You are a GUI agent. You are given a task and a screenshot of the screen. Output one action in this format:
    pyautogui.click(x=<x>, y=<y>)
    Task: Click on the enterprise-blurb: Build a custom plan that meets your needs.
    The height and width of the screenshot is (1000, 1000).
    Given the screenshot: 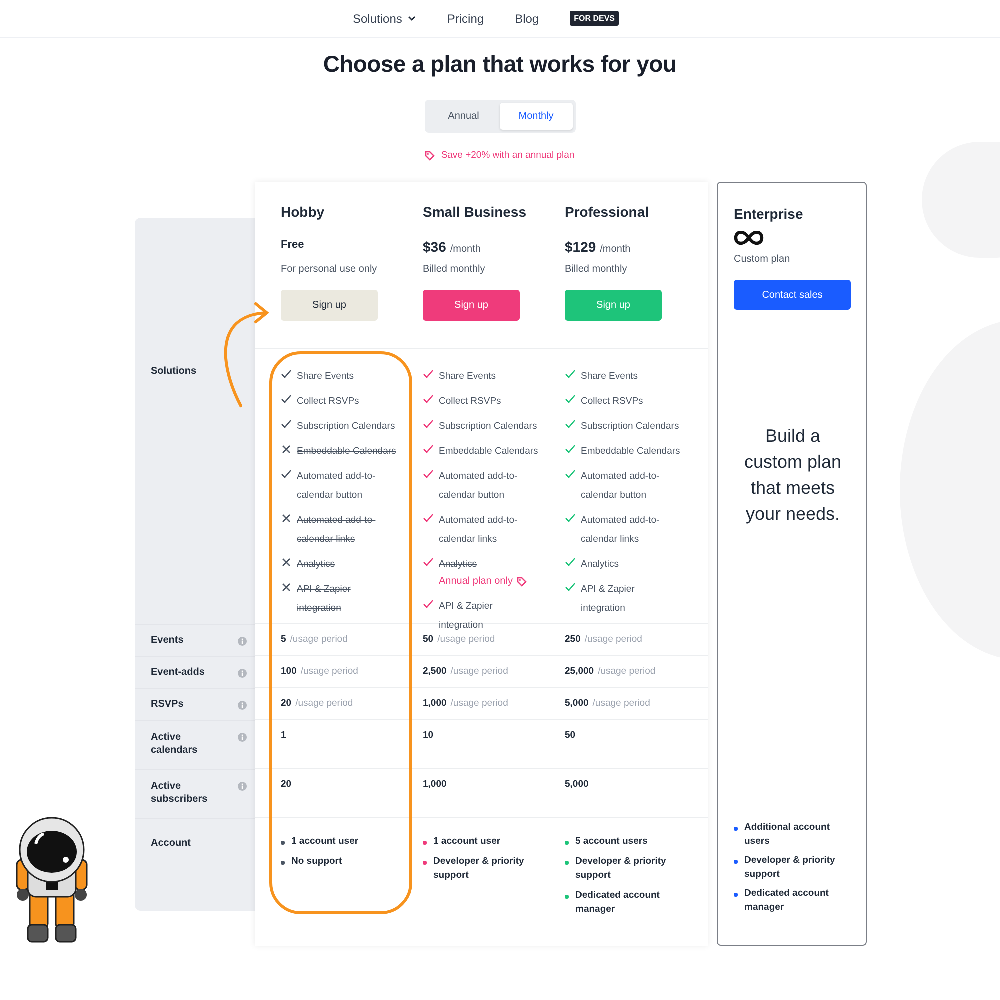 What is the action you would take?
    pyautogui.click(x=793, y=475)
    